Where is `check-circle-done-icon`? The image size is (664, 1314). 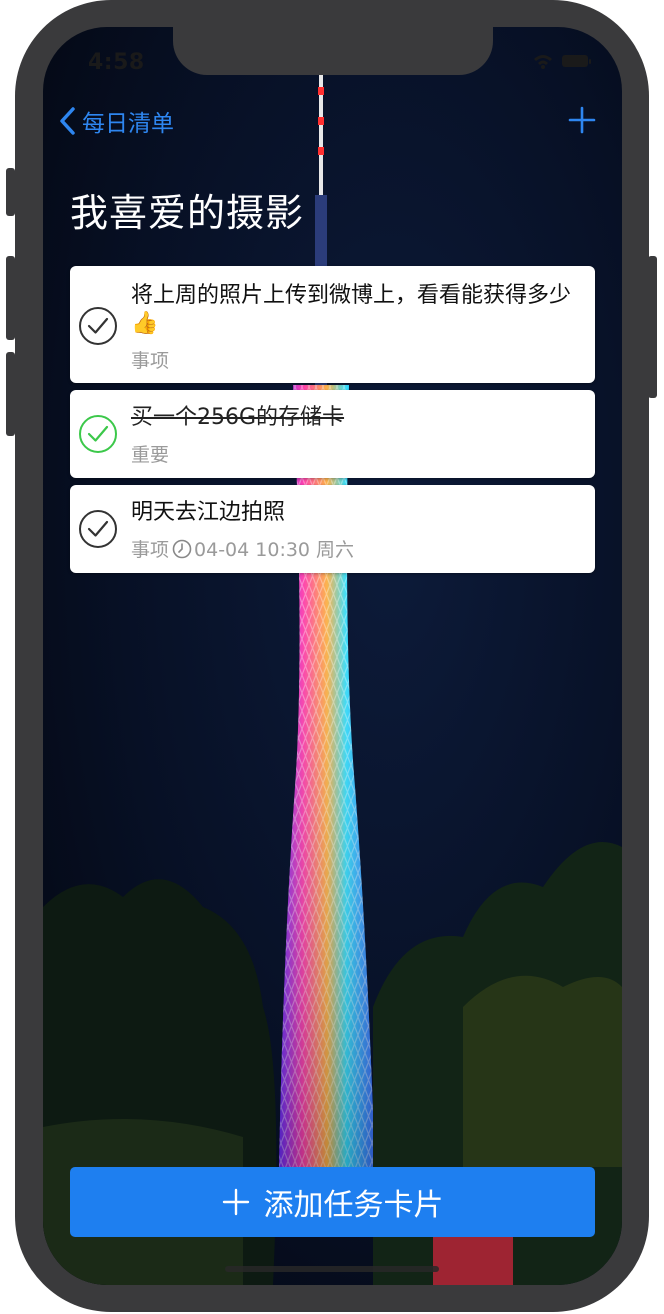
check-circle-done-icon is located at coordinates (98, 434).